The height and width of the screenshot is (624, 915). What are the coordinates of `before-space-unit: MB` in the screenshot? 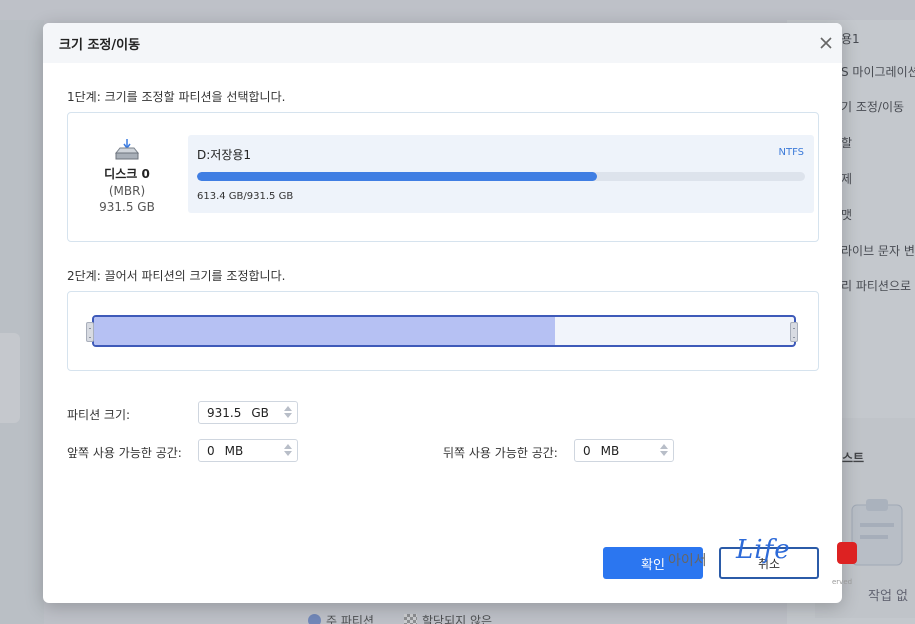 It's located at (234, 450).